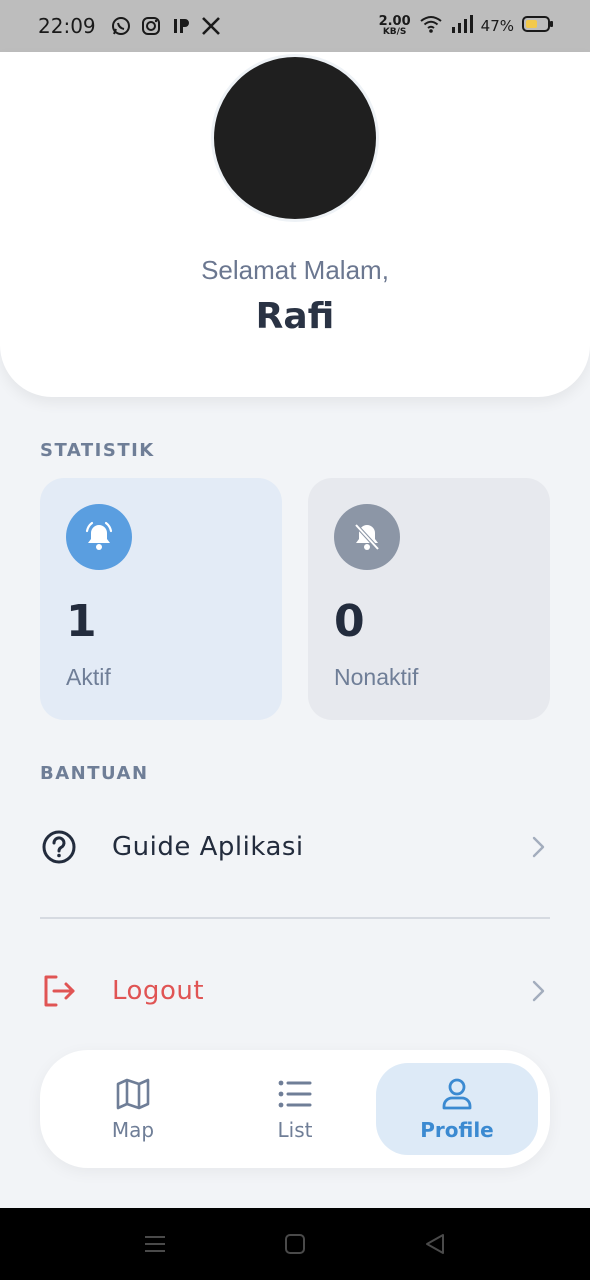 Image resolution: width=590 pixels, height=1280 pixels. What do you see at coordinates (88, 677) in the screenshot?
I see `stat-active-label: Aktif` at bounding box center [88, 677].